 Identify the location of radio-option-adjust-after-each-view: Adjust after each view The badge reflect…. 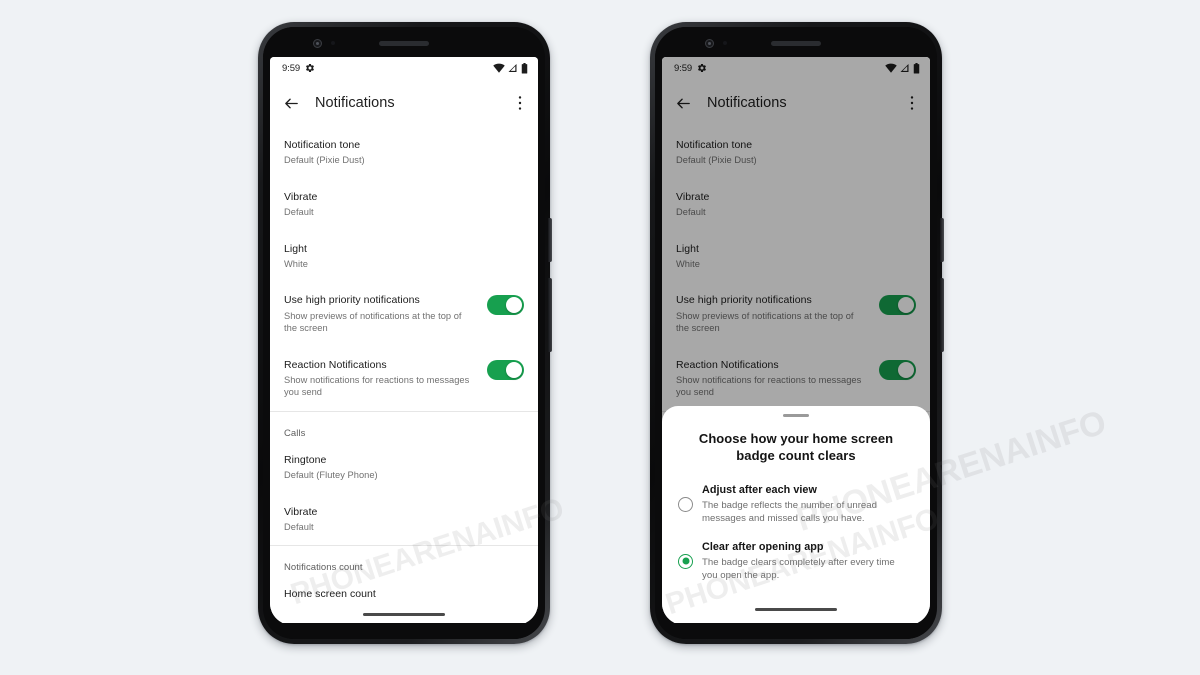
(796, 511).